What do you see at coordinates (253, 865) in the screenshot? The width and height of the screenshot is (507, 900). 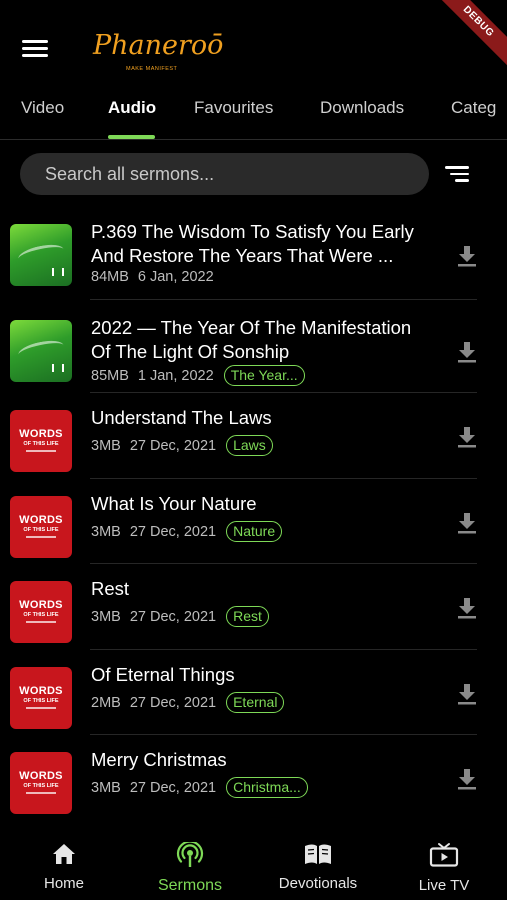 I see `bottom-nav: Home Sermons Devotionals Live TV` at bounding box center [253, 865].